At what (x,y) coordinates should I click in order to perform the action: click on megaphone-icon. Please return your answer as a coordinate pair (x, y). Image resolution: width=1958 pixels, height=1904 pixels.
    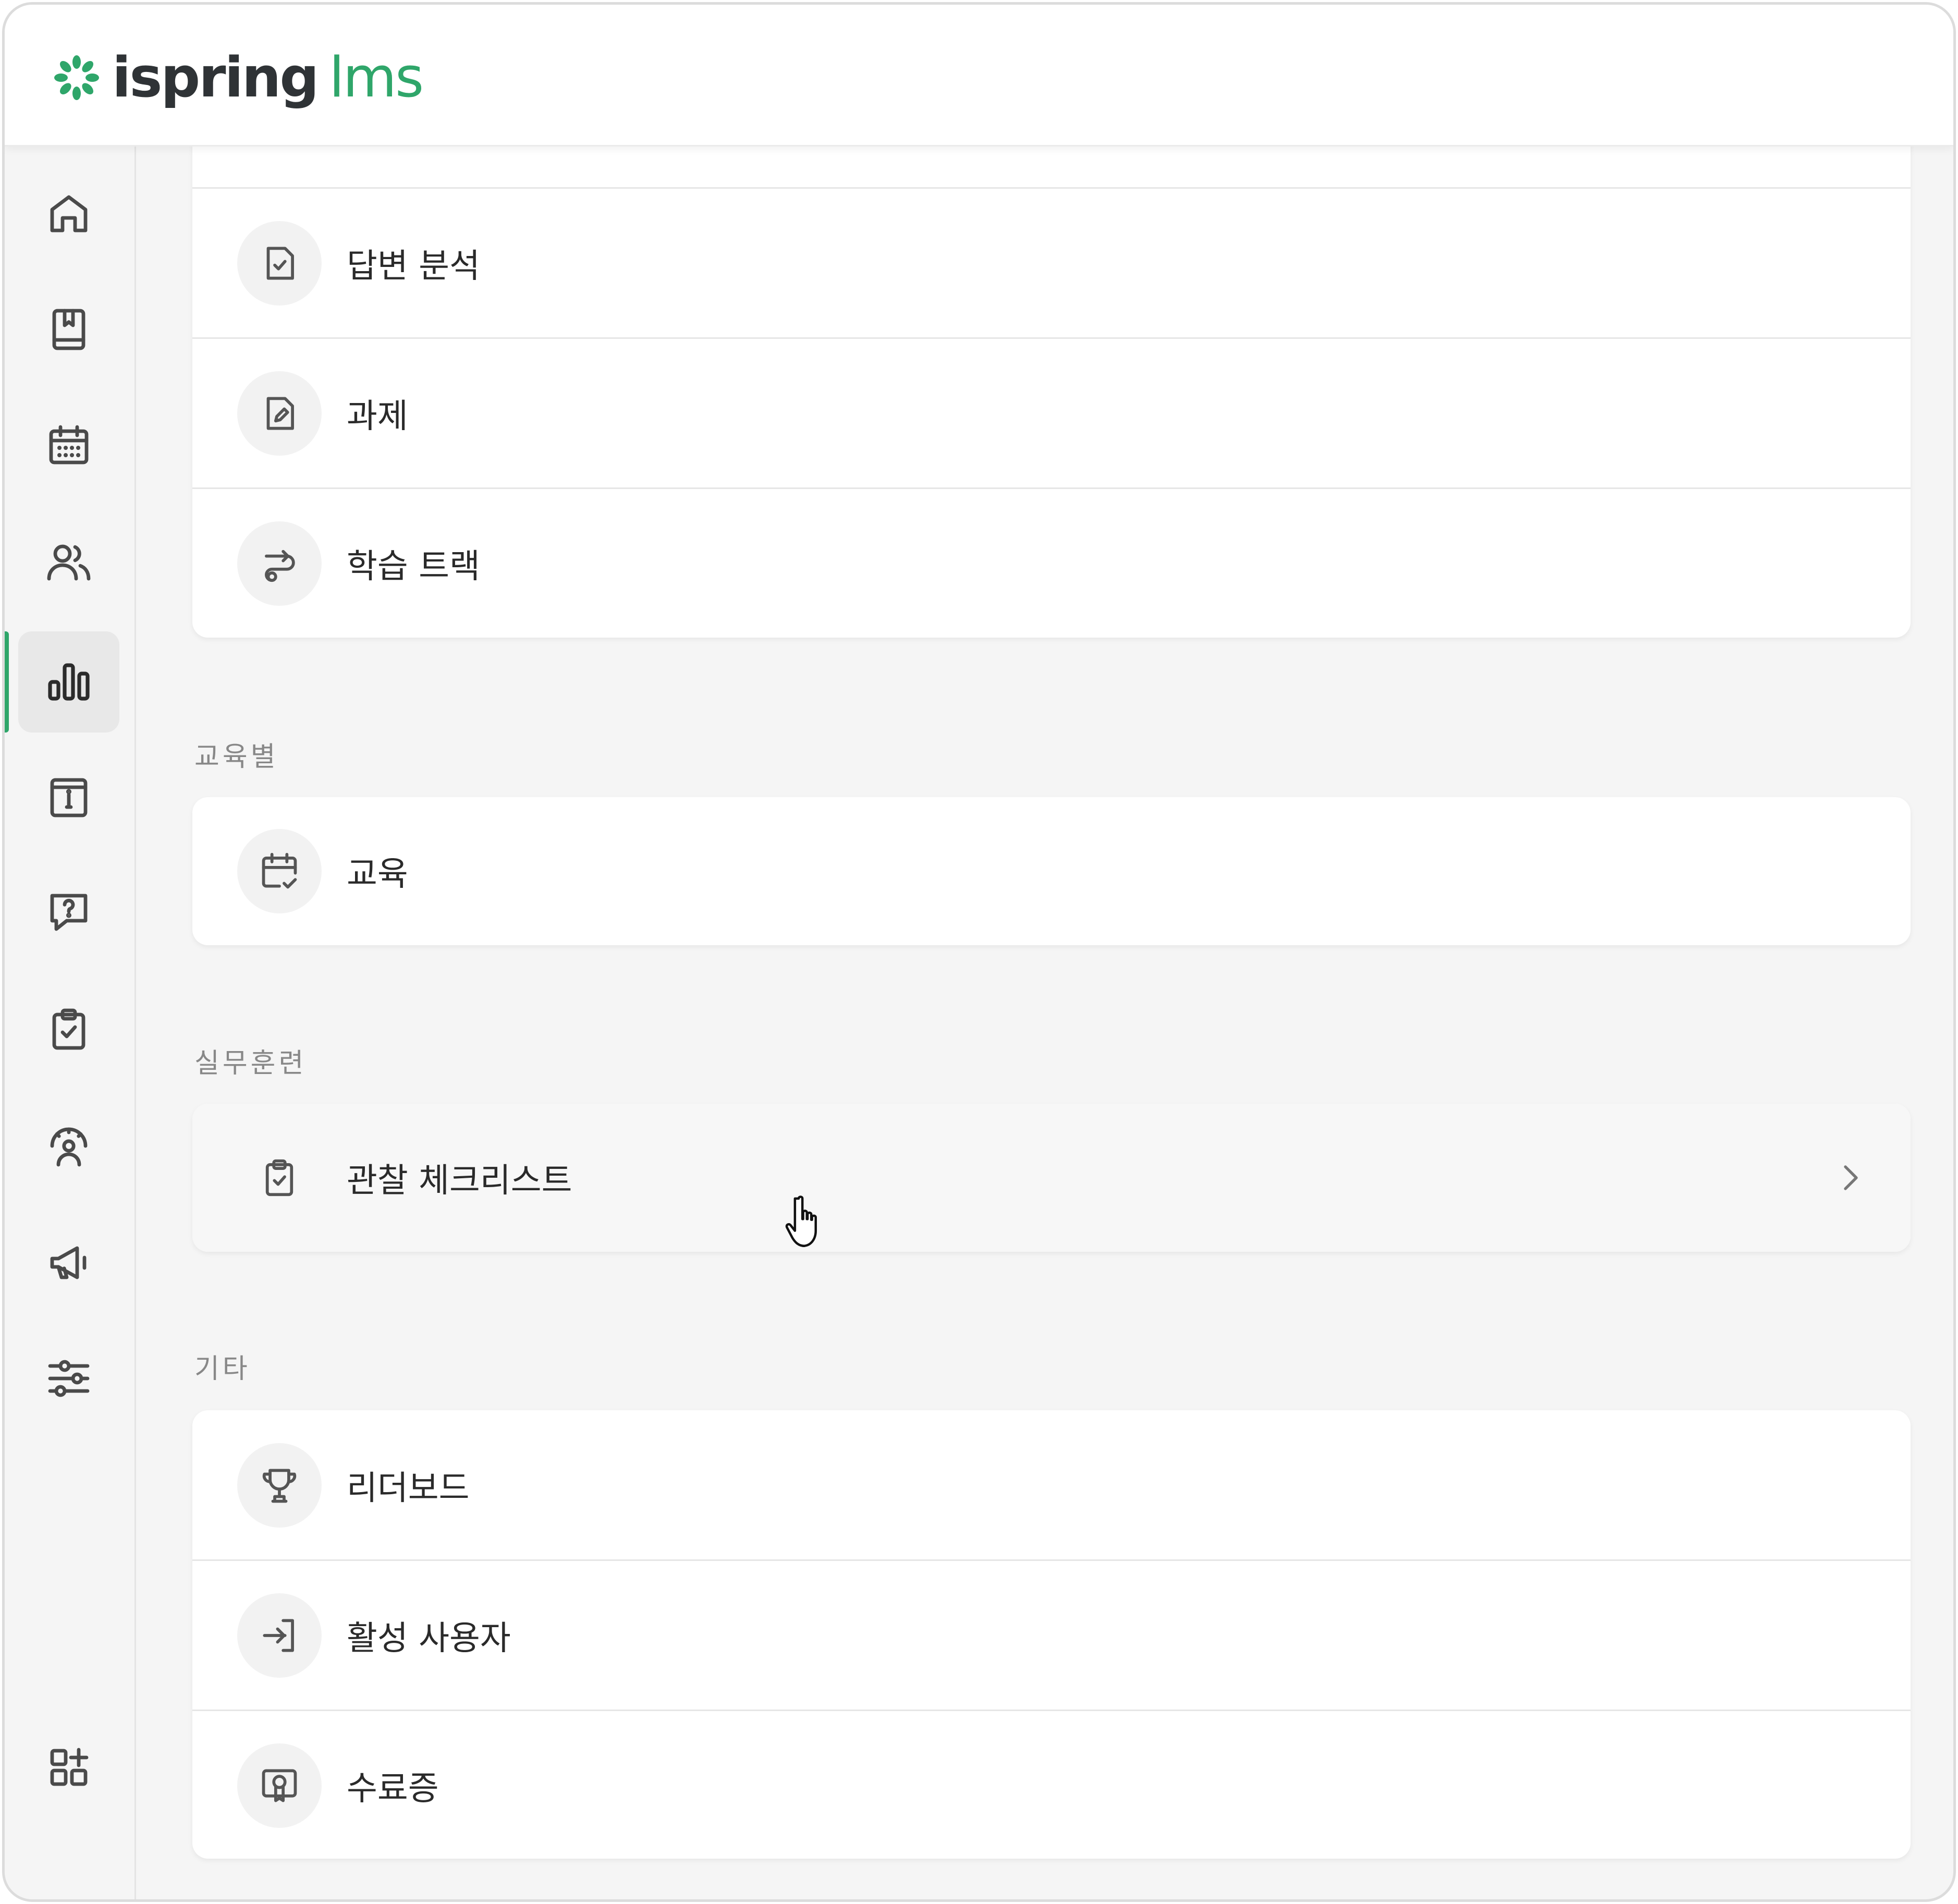
    Looking at the image, I should click on (68, 1262).